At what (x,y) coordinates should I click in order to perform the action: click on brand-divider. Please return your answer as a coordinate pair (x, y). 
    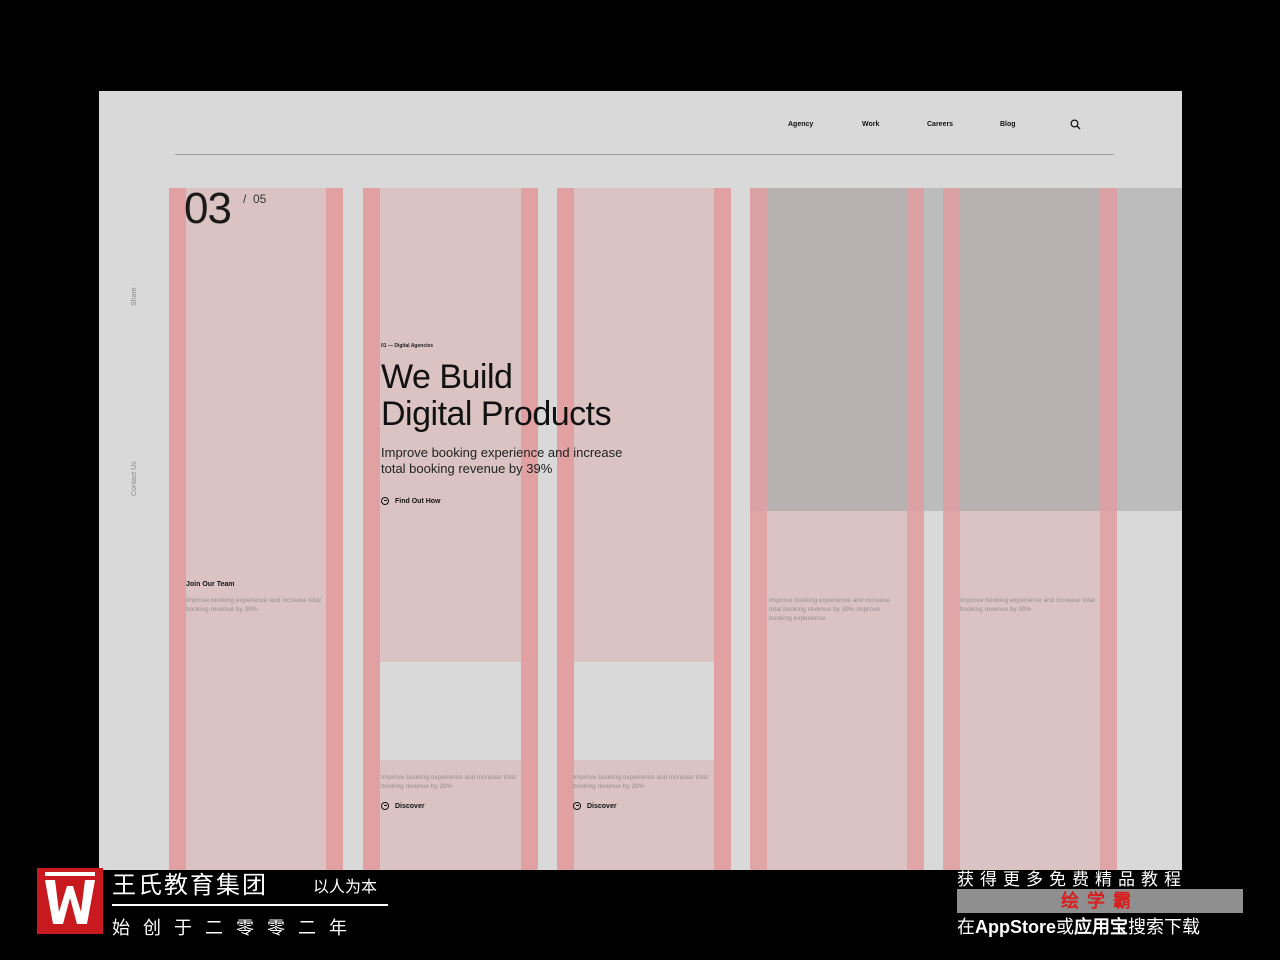
    Looking at the image, I should click on (250, 905).